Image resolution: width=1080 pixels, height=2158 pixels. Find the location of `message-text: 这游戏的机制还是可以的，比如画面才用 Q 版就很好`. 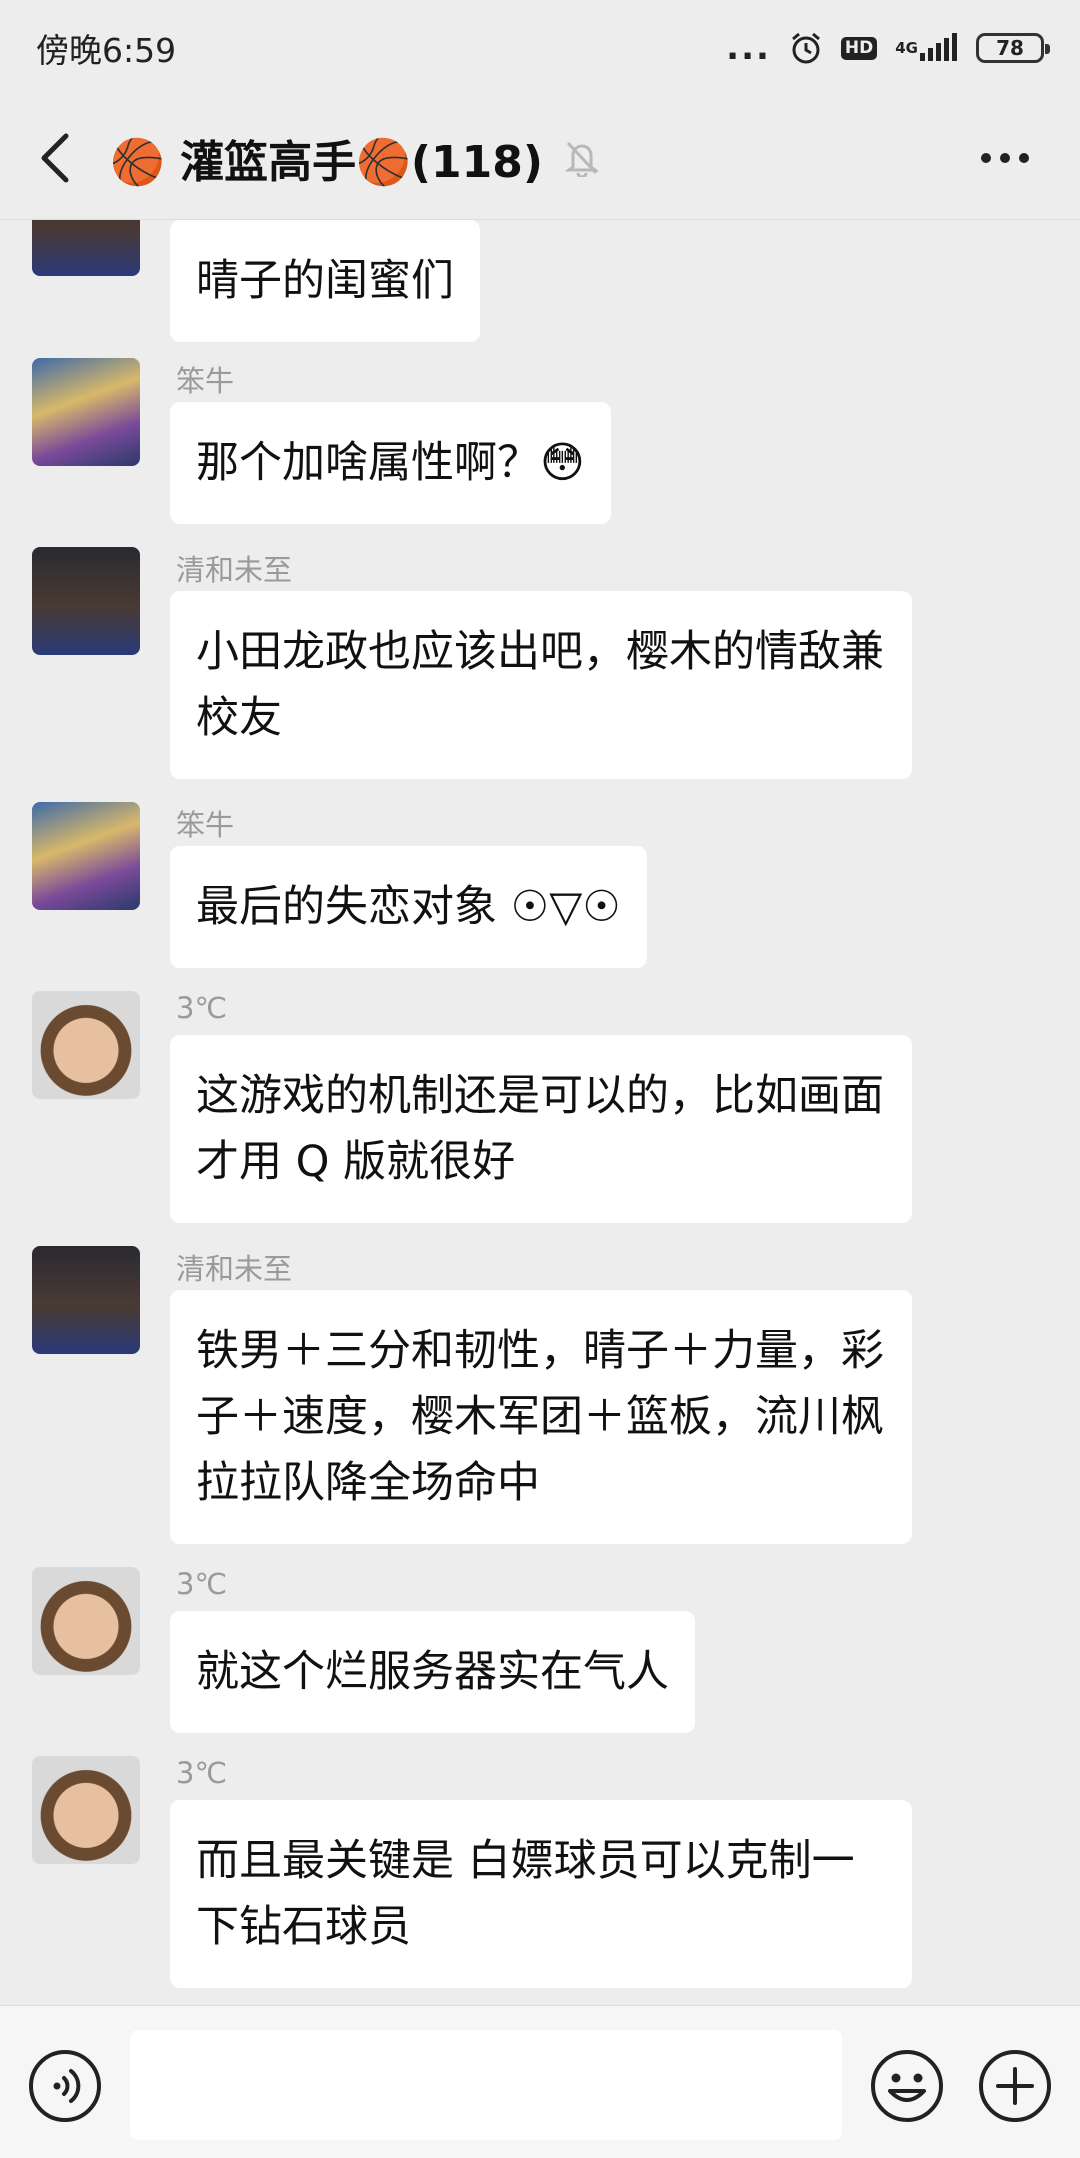

message-text: 这游戏的机制还是可以的，比如画面才用 Q 版就很好 is located at coordinates (540, 1129).